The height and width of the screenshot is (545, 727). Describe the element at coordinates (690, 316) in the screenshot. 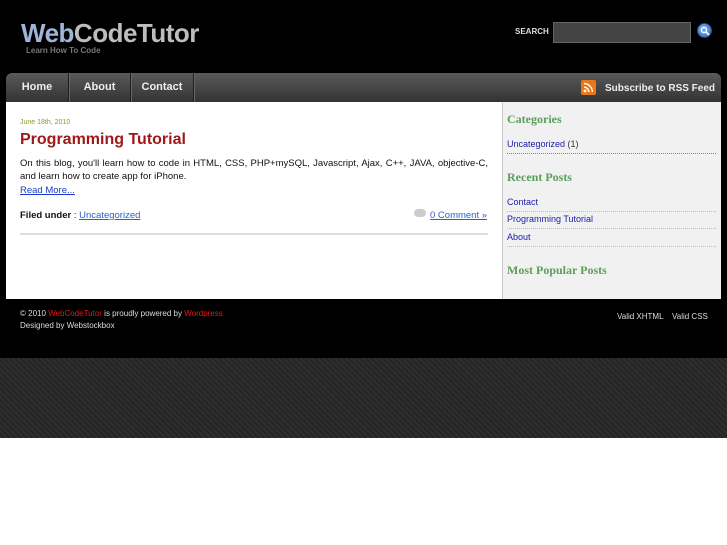

I see `valid-css-link: Valid CSS` at that location.